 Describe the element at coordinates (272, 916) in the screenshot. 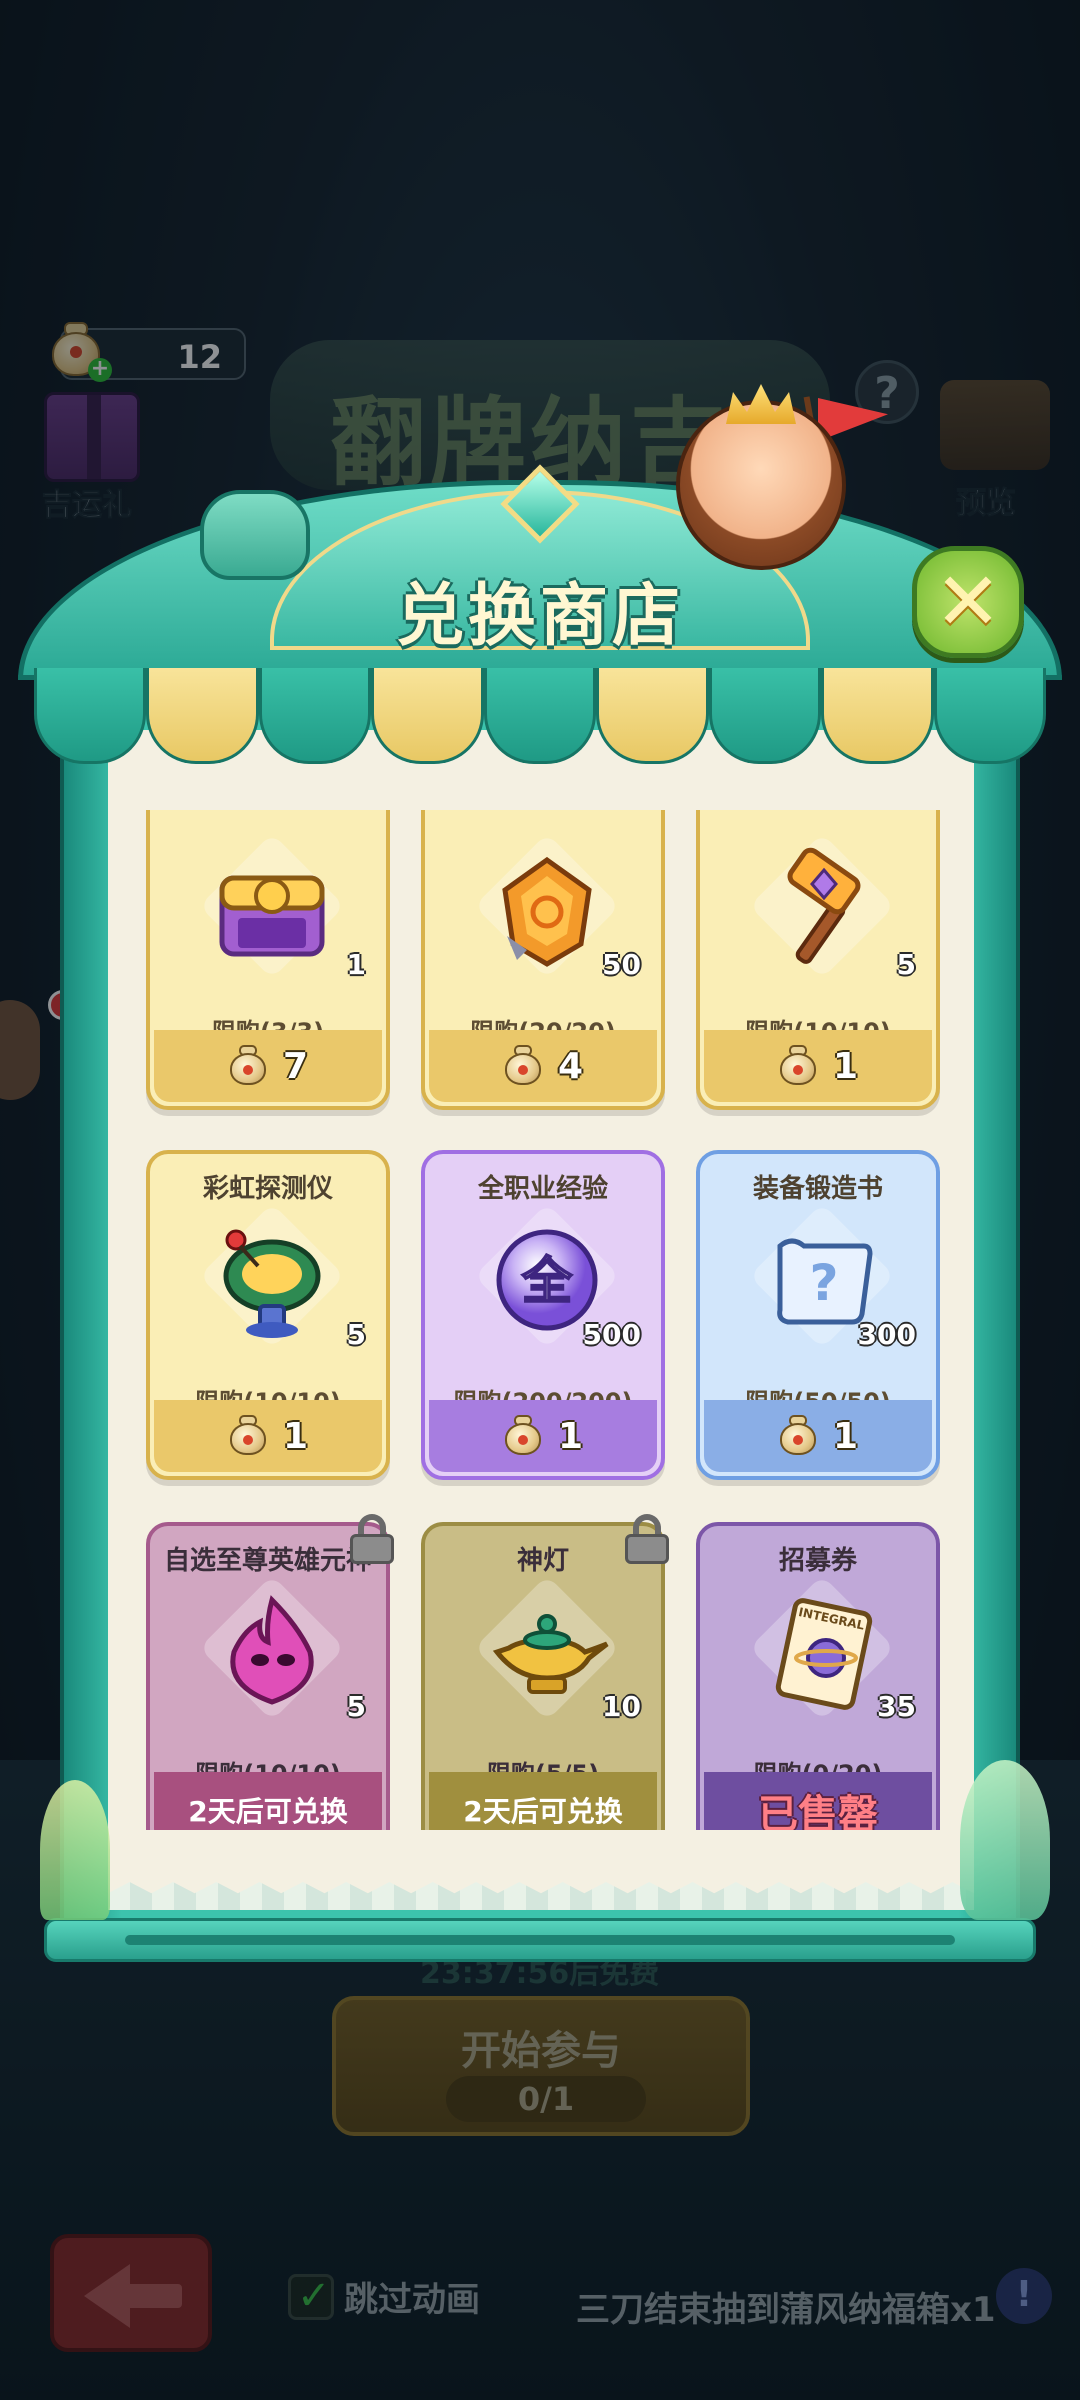

I see `treasure-chest-icon` at that location.